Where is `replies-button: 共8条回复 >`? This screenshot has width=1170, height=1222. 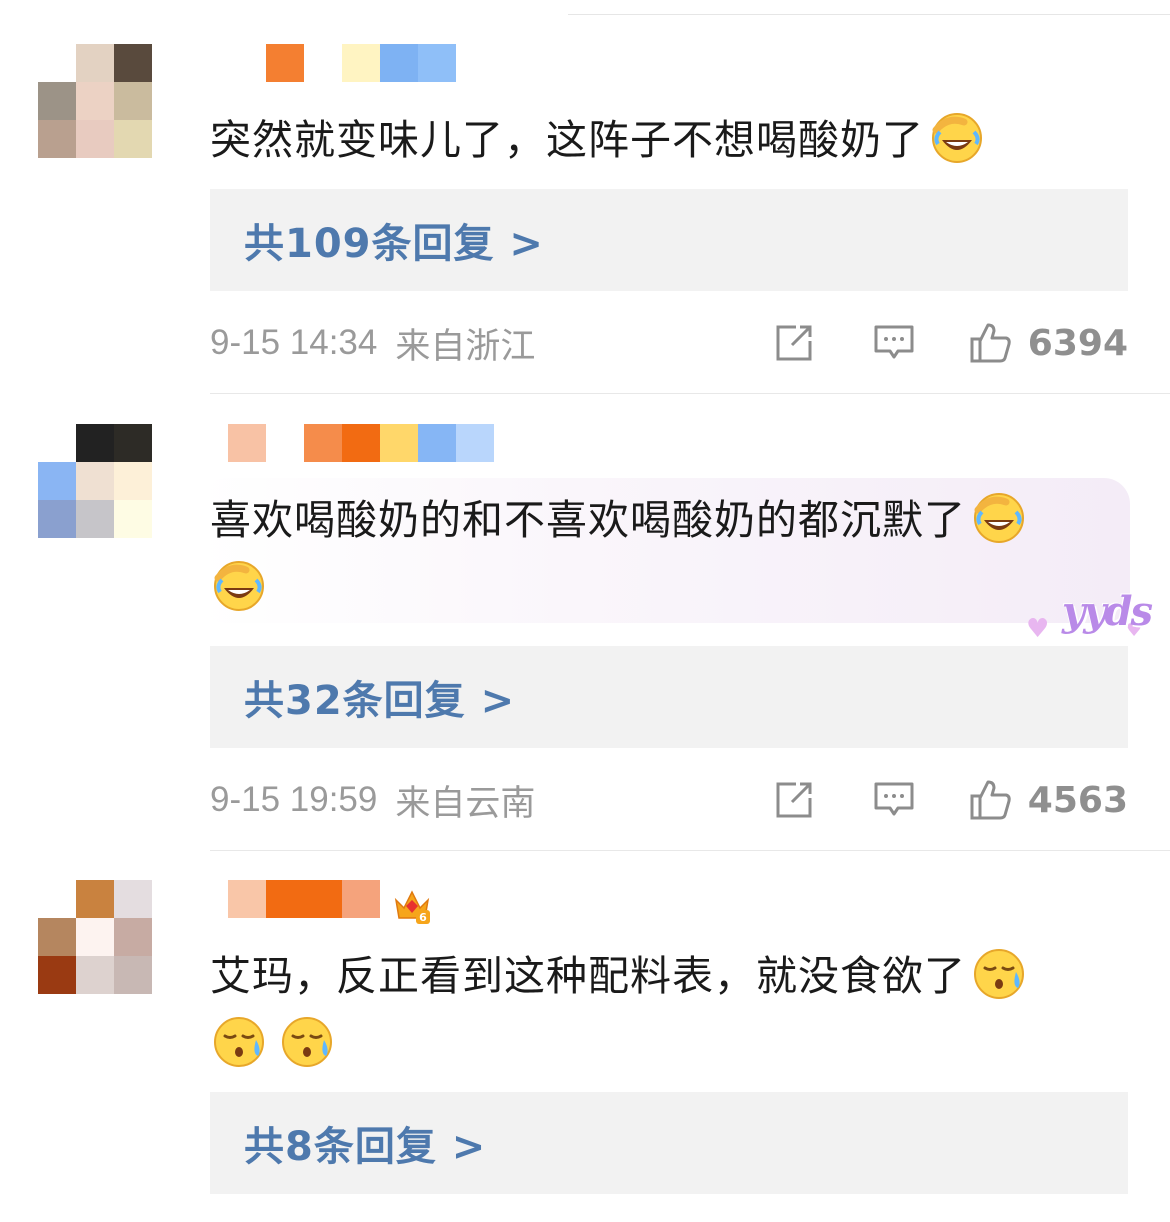 replies-button: 共8条回复 > is located at coordinates (669, 1143).